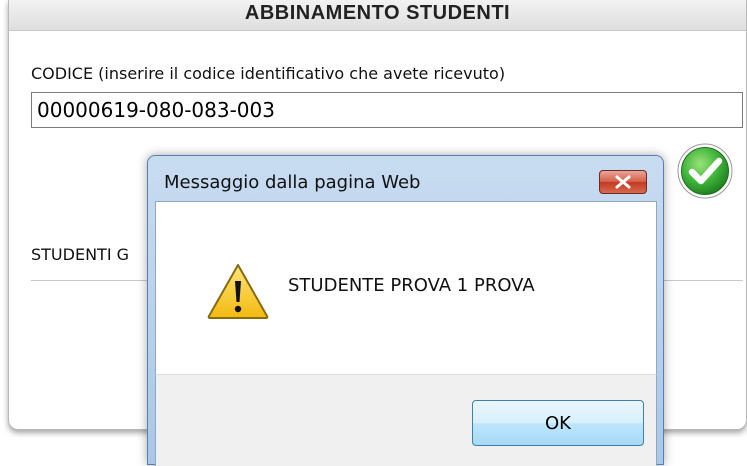 This screenshot has width=747, height=466. What do you see at coordinates (292, 182) in the screenshot?
I see `dialog-title: Messaggio dalla pagina Web` at bounding box center [292, 182].